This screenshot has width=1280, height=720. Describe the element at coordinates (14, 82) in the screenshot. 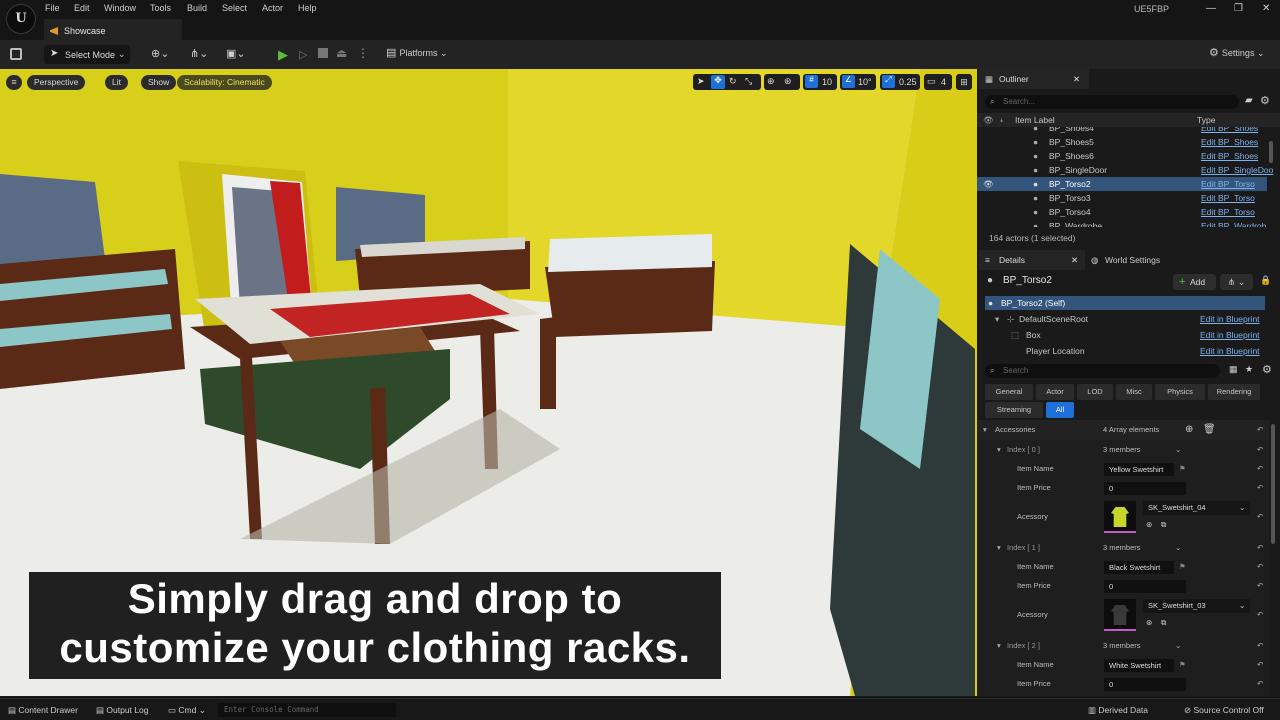

I see `viewport-menu-icon: ≡` at that location.